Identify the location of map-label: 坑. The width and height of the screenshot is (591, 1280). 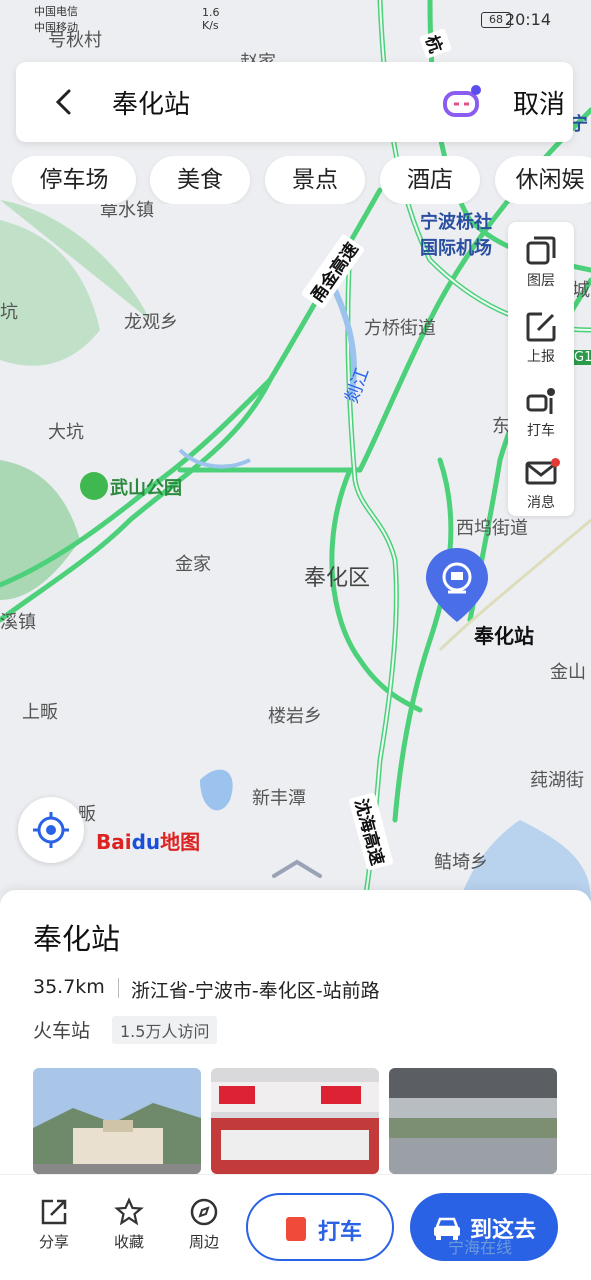
(9, 312).